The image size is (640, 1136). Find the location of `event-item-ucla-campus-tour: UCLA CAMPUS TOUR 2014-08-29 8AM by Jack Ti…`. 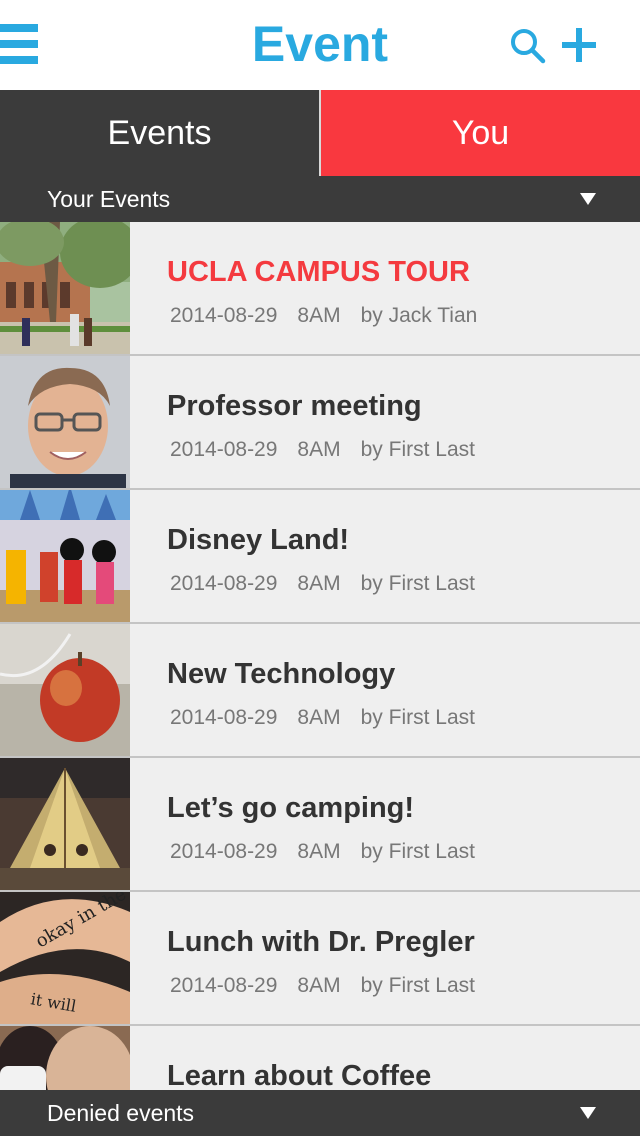

event-item-ucla-campus-tour: UCLA CAMPUS TOUR 2014-08-29 8AM by Jack Ti… is located at coordinates (320, 289).